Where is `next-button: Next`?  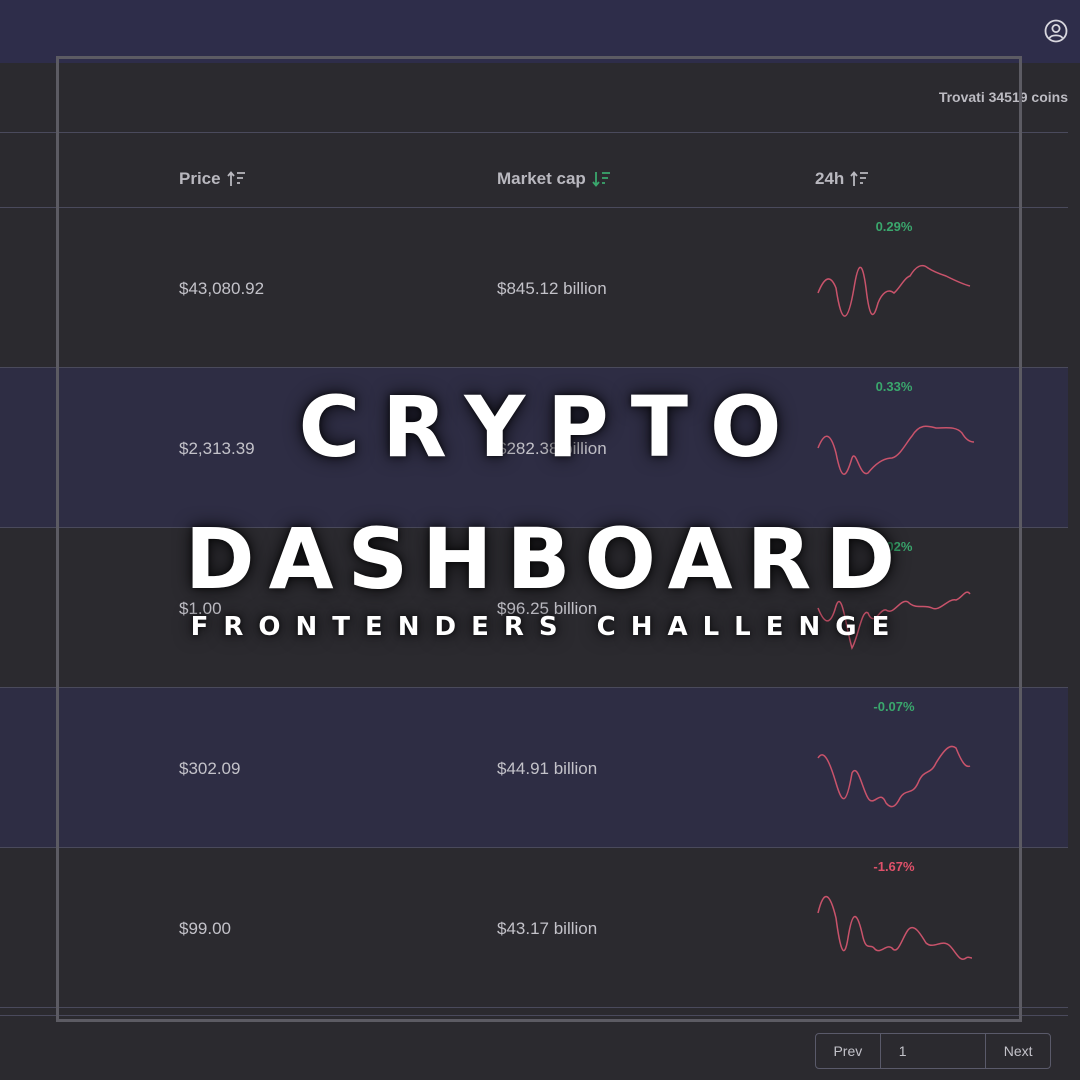
next-button: Next is located at coordinates (1018, 1051).